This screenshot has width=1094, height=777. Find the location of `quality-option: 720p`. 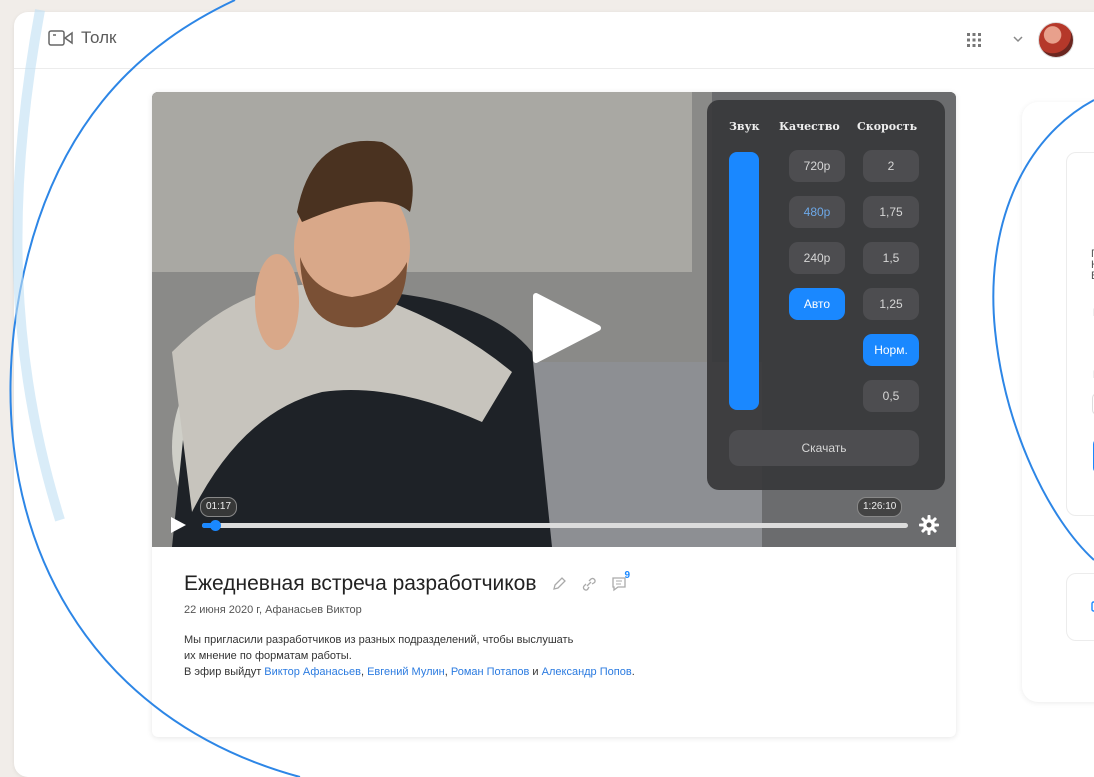

quality-option: 720p is located at coordinates (817, 166).